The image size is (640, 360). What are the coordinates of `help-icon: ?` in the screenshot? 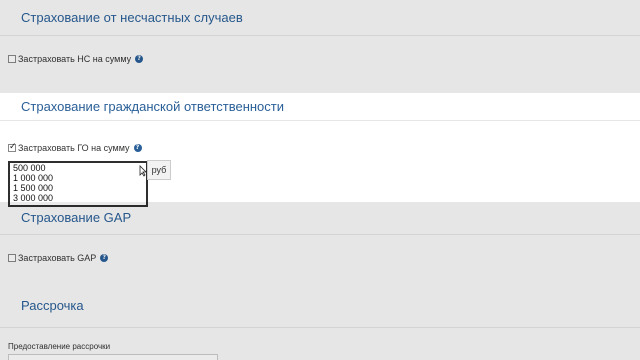 It's located at (137, 148).